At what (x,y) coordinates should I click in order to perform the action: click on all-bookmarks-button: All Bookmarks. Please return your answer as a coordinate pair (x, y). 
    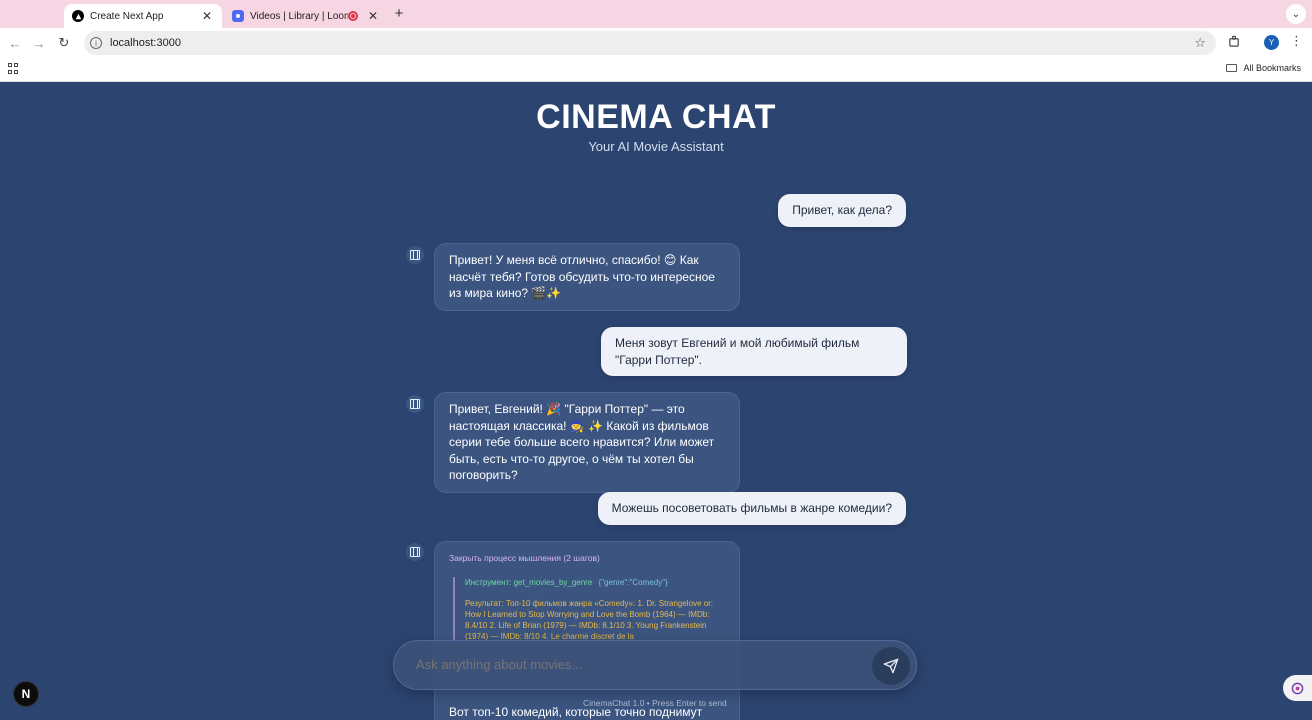
    Looking at the image, I should click on (1263, 68).